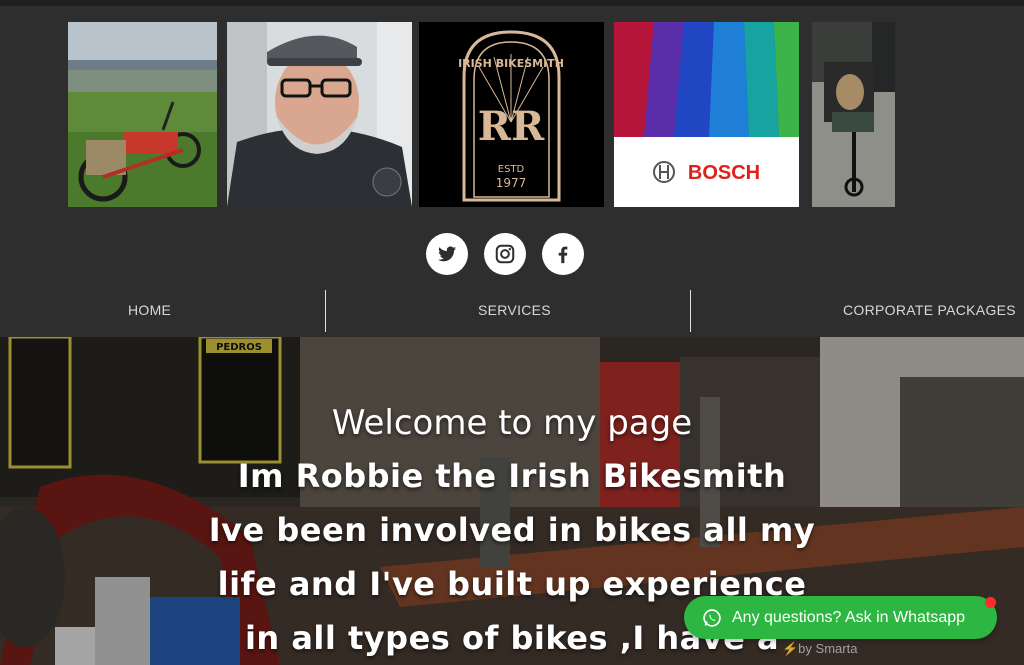 The height and width of the screenshot is (665, 1024). What do you see at coordinates (849, 617) in the screenshot?
I see `whatsapp-label: Any questions? Ask in Whatsapp` at bounding box center [849, 617].